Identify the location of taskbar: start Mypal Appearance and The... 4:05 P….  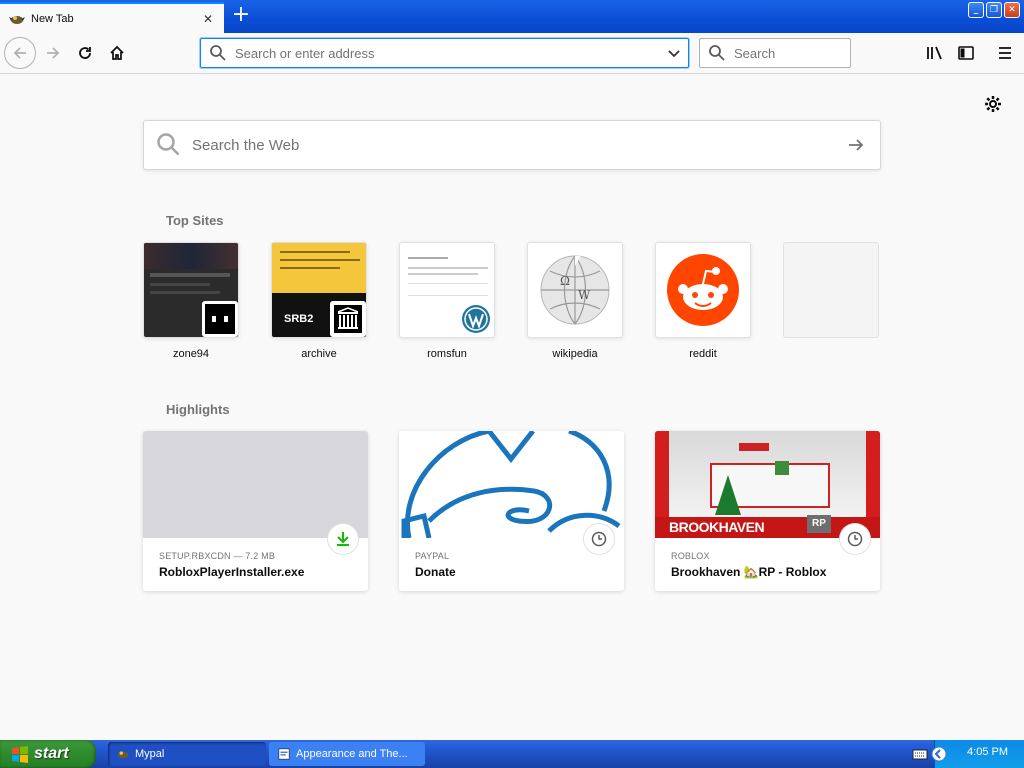
(512, 754).